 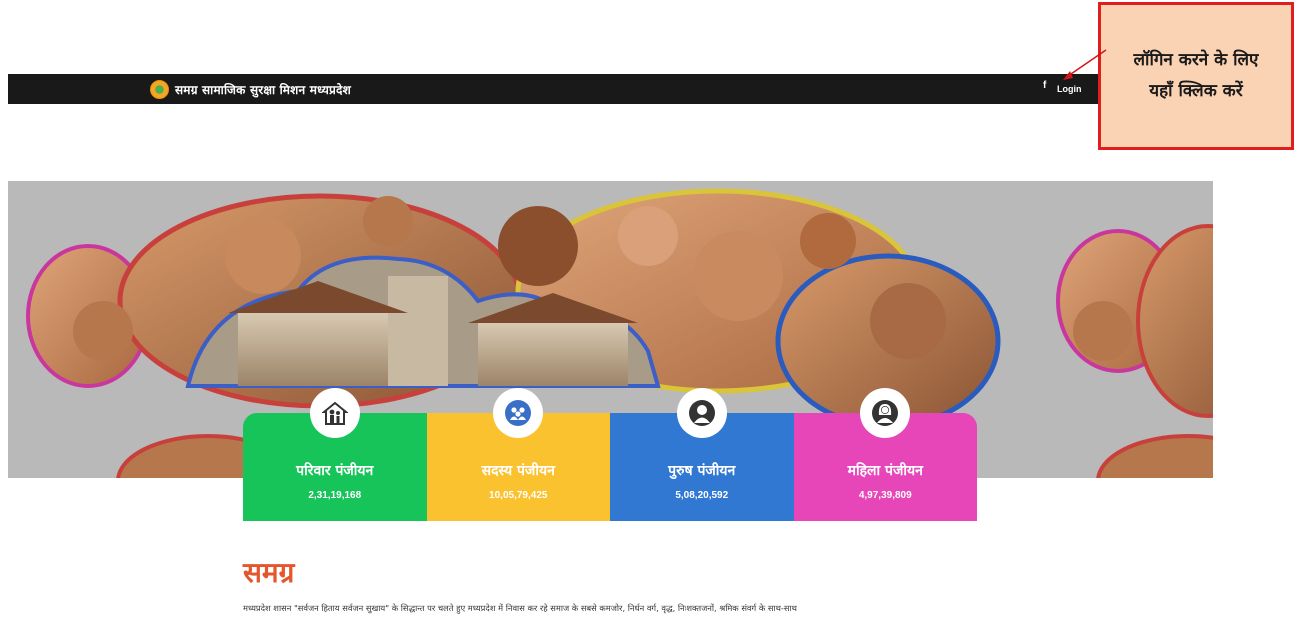 I want to click on stat-count: 4,97,39,809, so click(x=885, y=495).